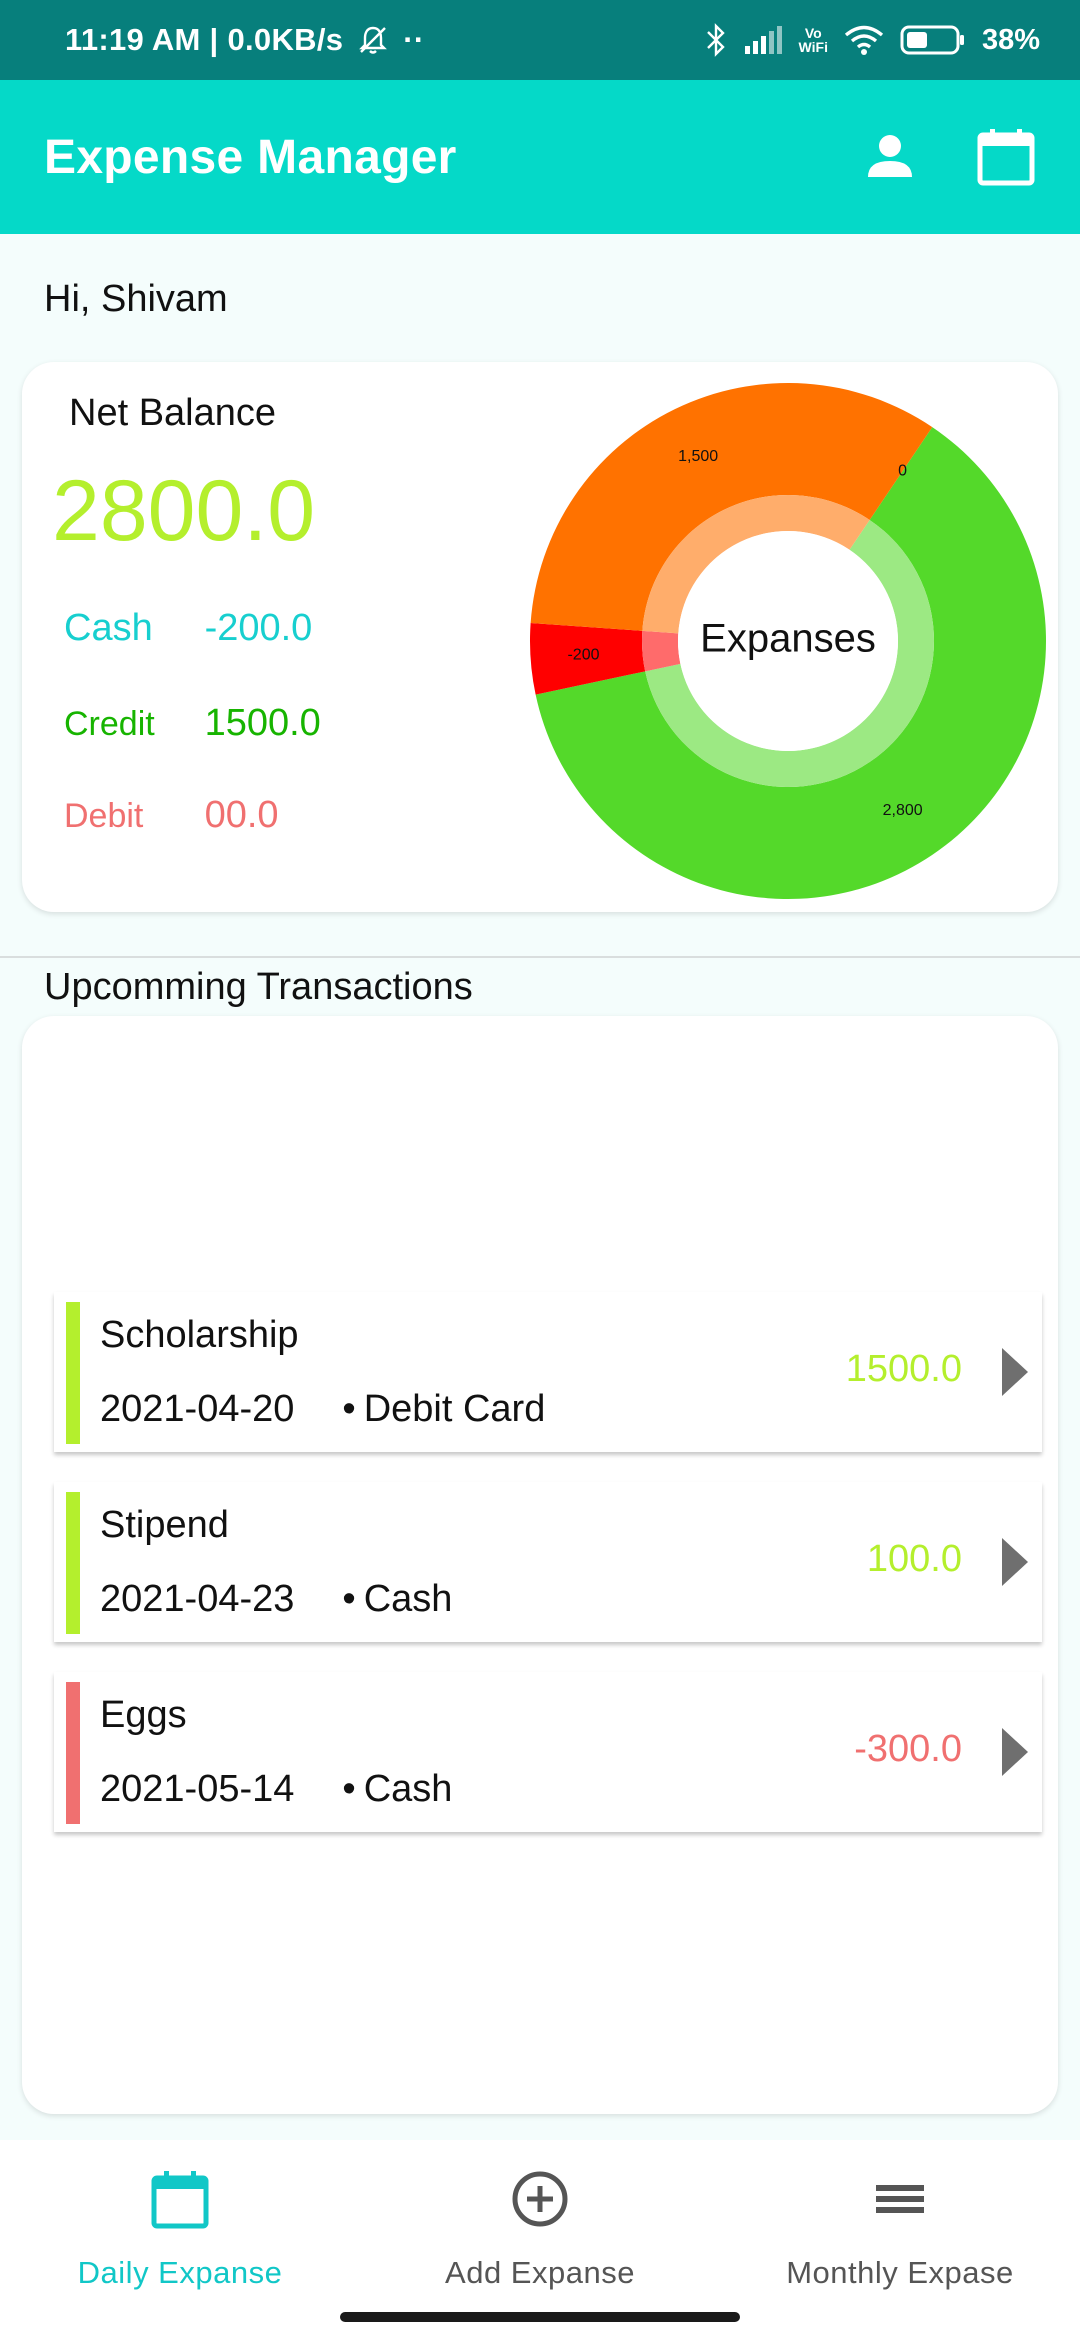  What do you see at coordinates (192, 723) in the screenshot?
I see `credit-row: Credit 1500.0` at bounding box center [192, 723].